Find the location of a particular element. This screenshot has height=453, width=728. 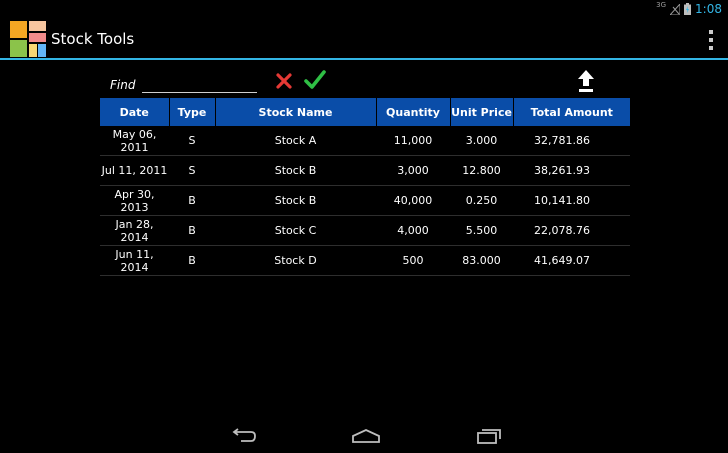

cell-quantity: 40,000 is located at coordinates (413, 200).